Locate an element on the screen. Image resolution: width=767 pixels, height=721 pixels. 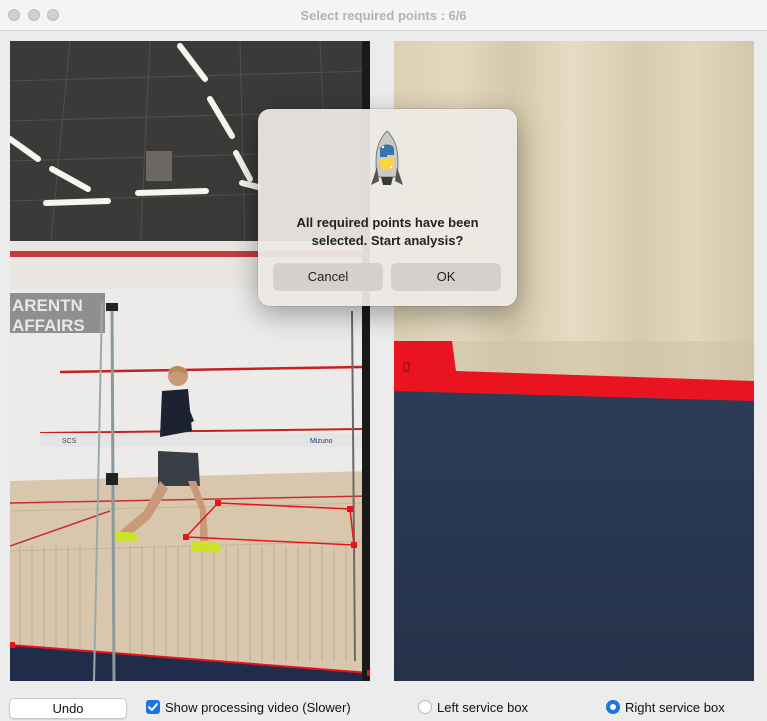
undo-button: Undo is located at coordinates (68, 708).